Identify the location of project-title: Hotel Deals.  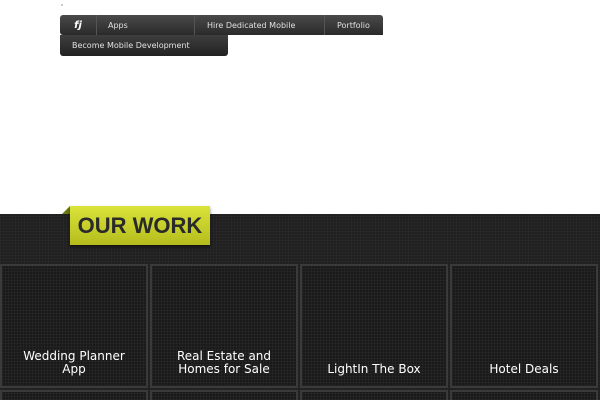
(524, 369).